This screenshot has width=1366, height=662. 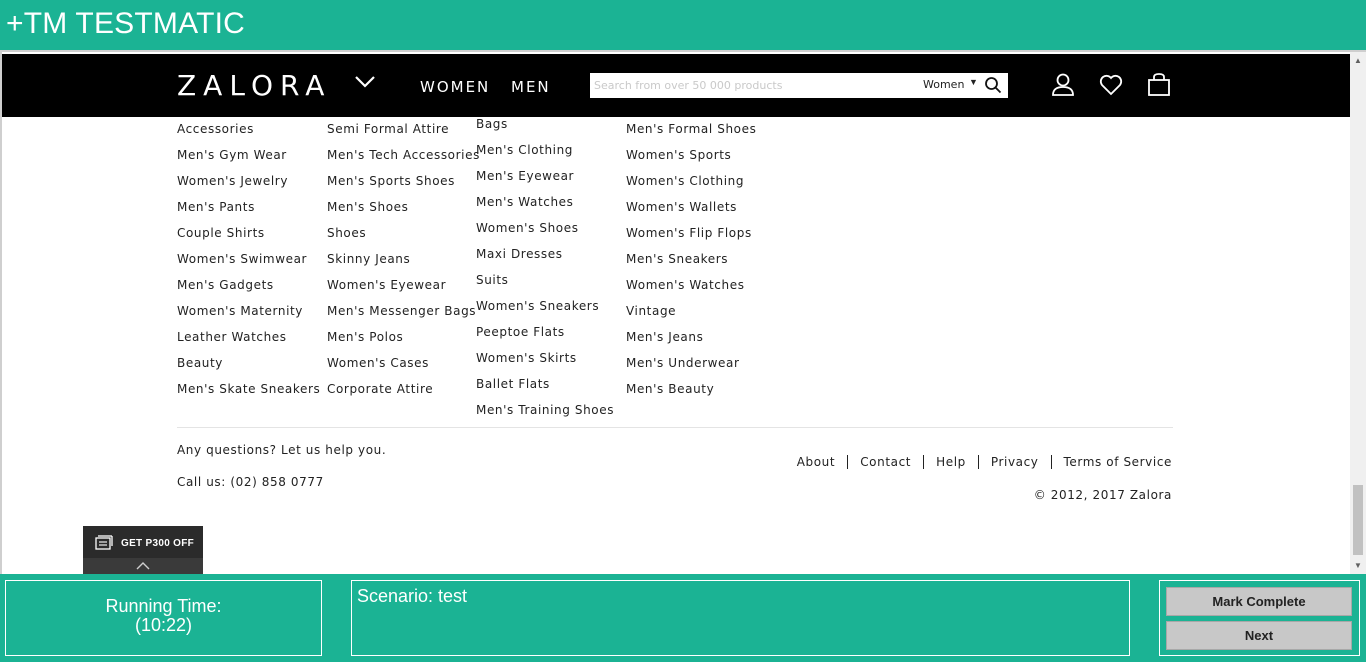 I want to click on site-header: ZALORA WOMEN MEN Women ▼, so click(x=676, y=85).